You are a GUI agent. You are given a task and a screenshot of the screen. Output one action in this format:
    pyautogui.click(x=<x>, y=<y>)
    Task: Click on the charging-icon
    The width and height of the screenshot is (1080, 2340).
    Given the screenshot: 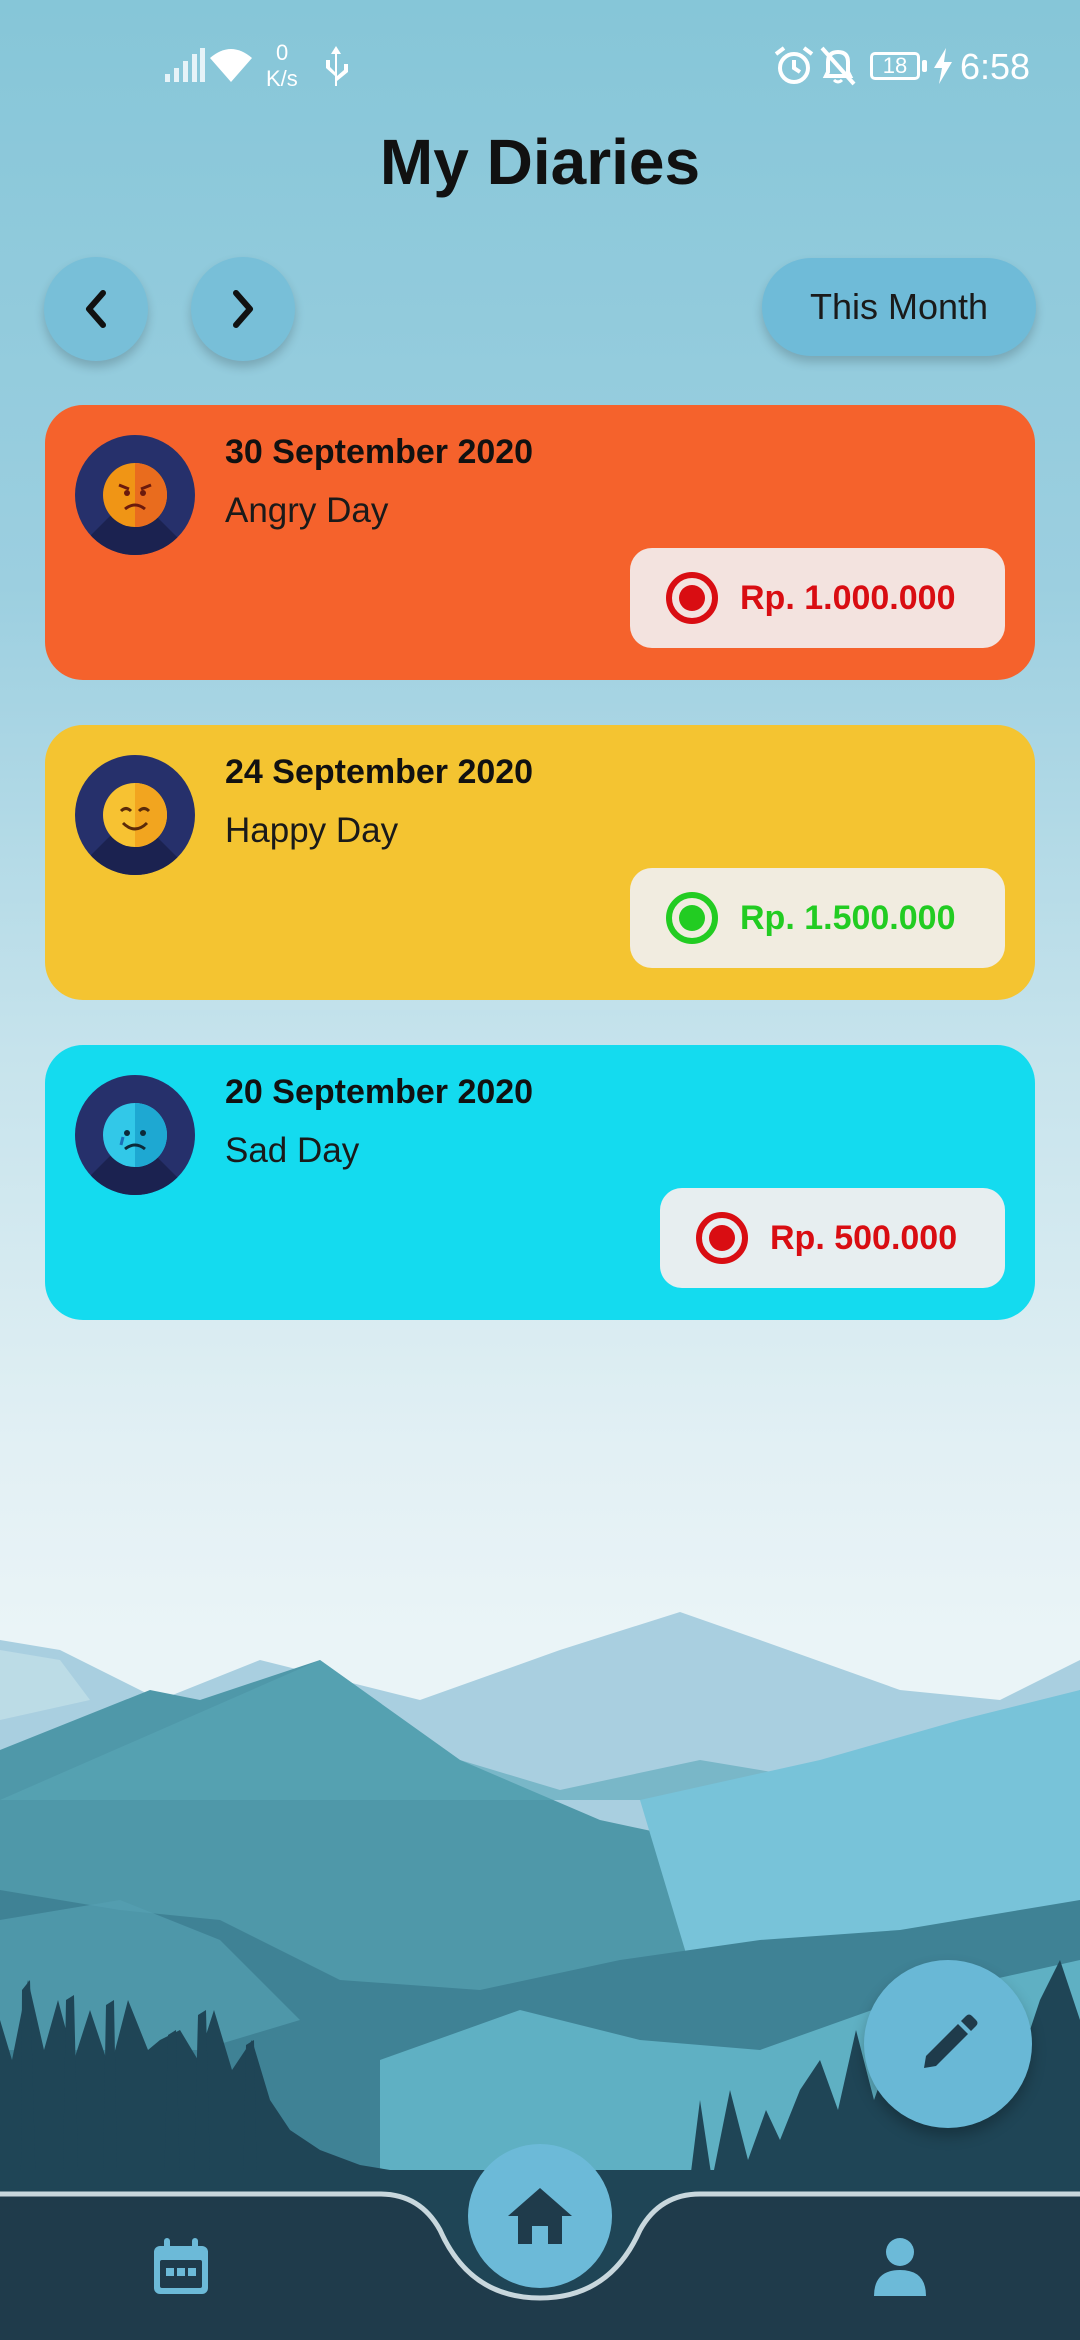 What is the action you would take?
    pyautogui.click(x=943, y=66)
    